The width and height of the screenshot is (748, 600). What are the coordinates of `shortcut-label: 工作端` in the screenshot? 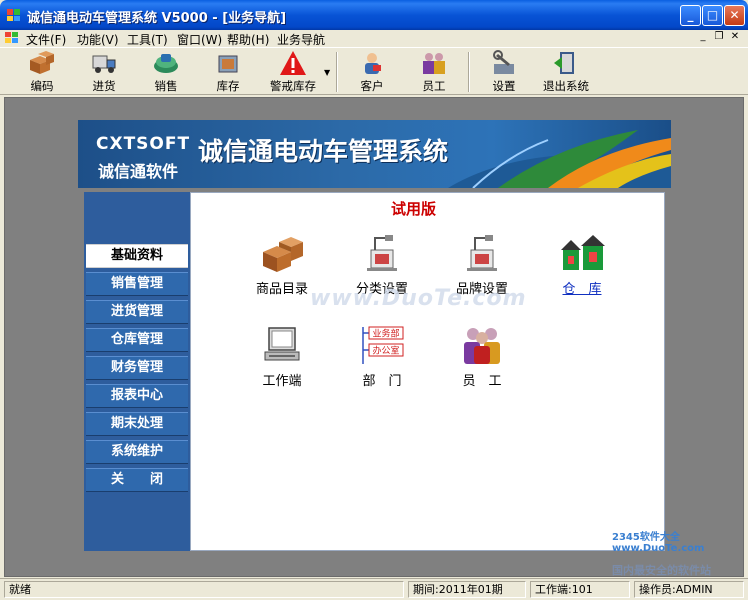 It's located at (282, 381).